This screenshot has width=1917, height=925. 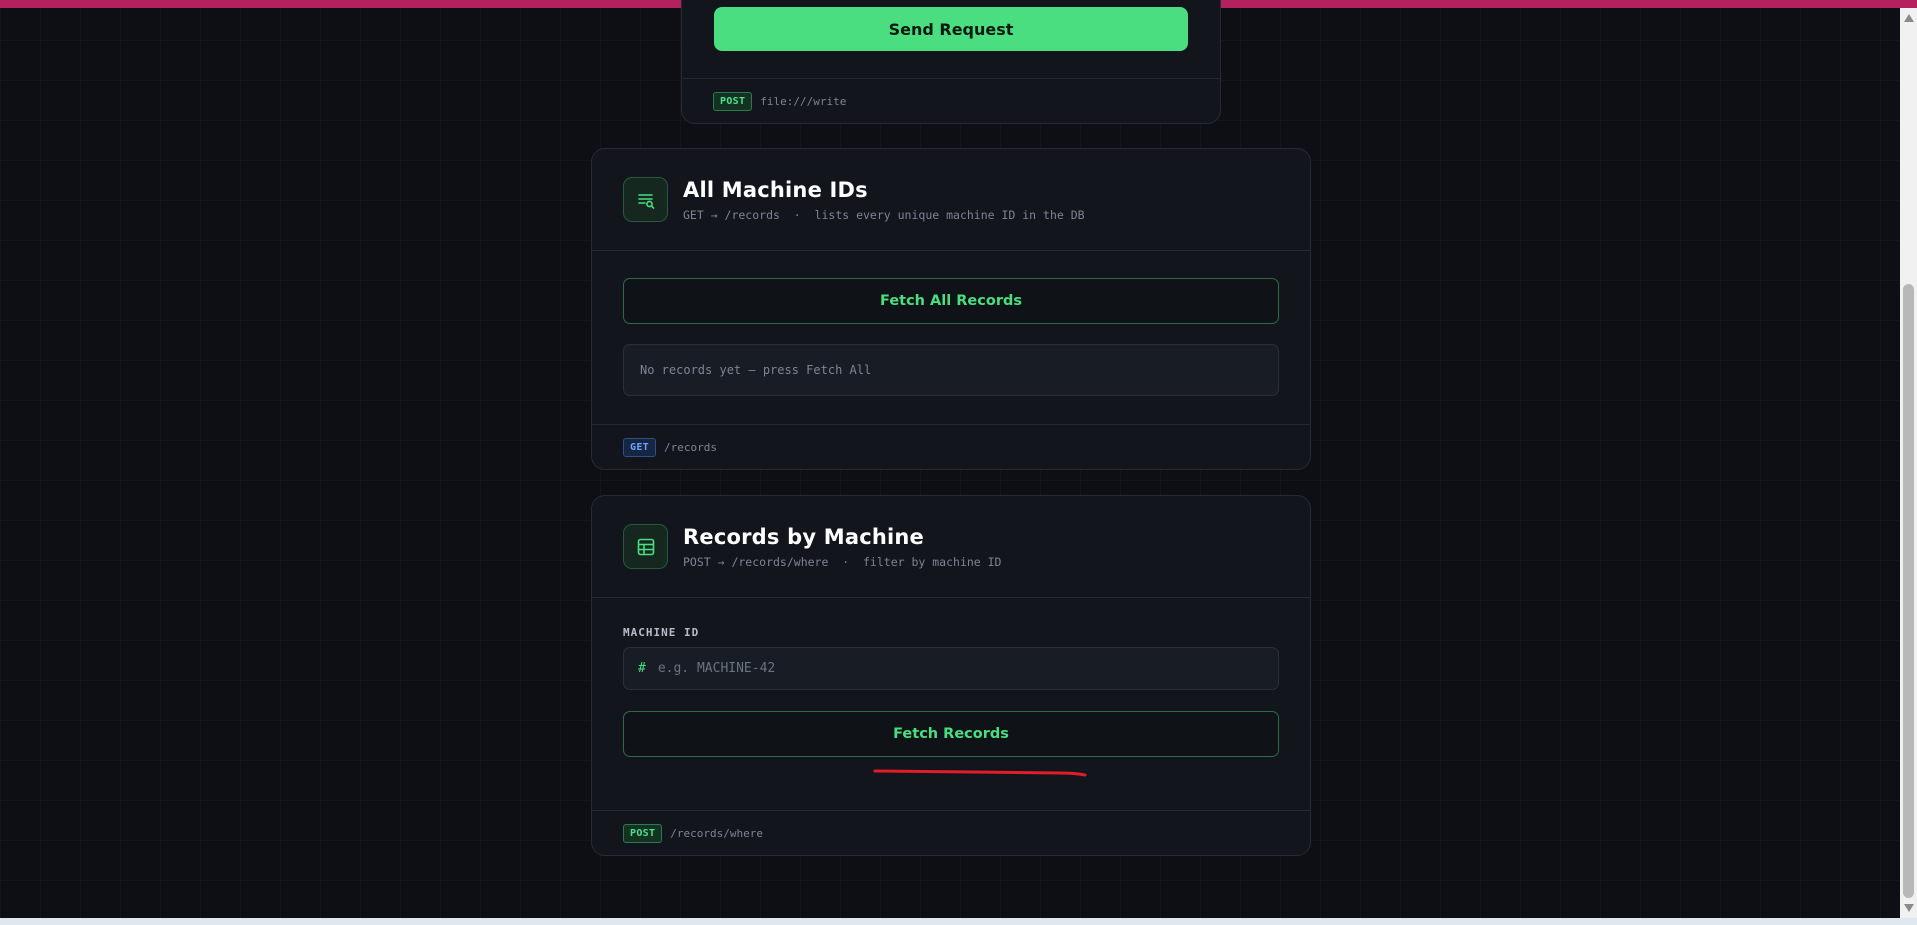 What do you see at coordinates (951, 301) in the screenshot?
I see `fetch-all-records-button: Fetch All Records` at bounding box center [951, 301].